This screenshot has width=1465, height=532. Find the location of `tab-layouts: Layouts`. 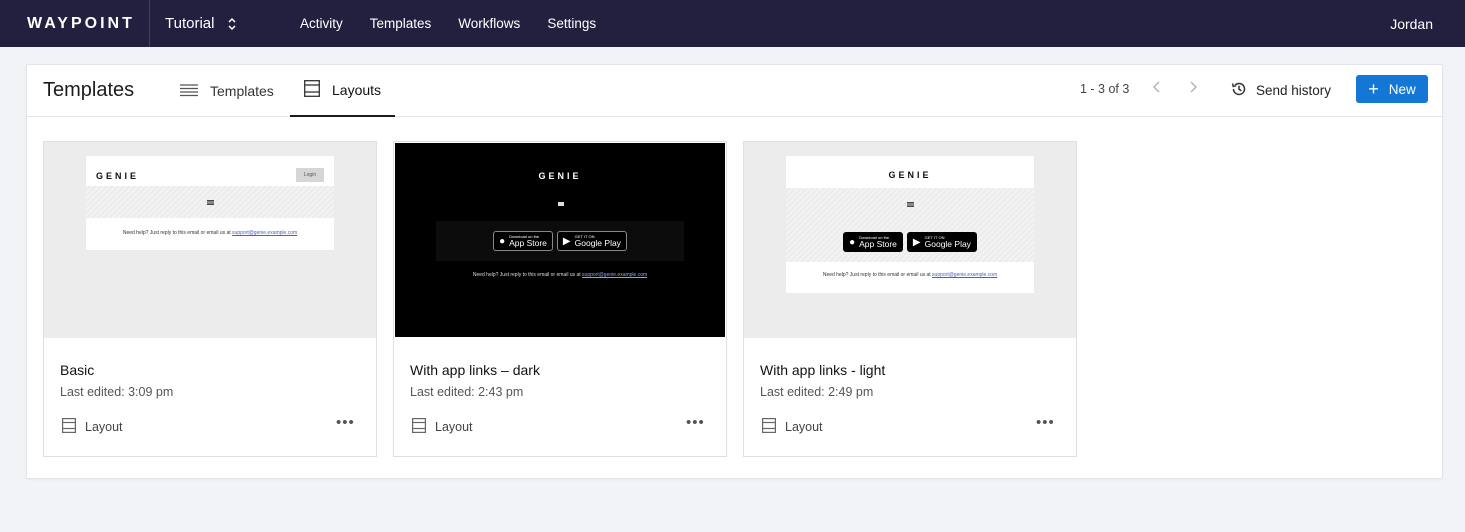

tab-layouts: Layouts is located at coordinates (343, 91).